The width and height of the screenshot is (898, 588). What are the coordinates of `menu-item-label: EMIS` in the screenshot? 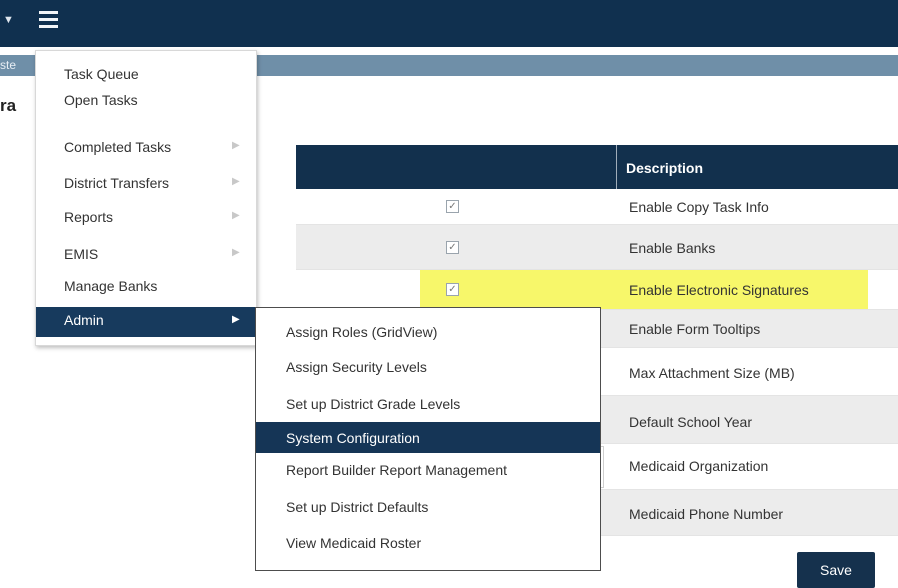 It's located at (81, 254).